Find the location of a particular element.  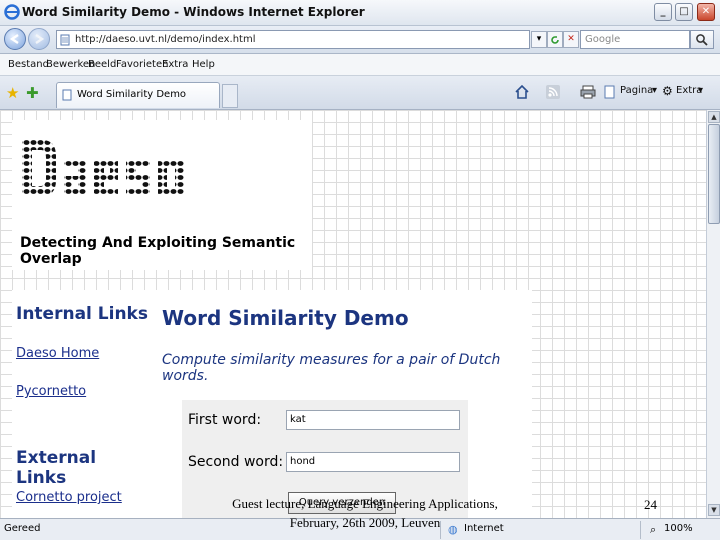

minimize-button: _ is located at coordinates (663, 12).